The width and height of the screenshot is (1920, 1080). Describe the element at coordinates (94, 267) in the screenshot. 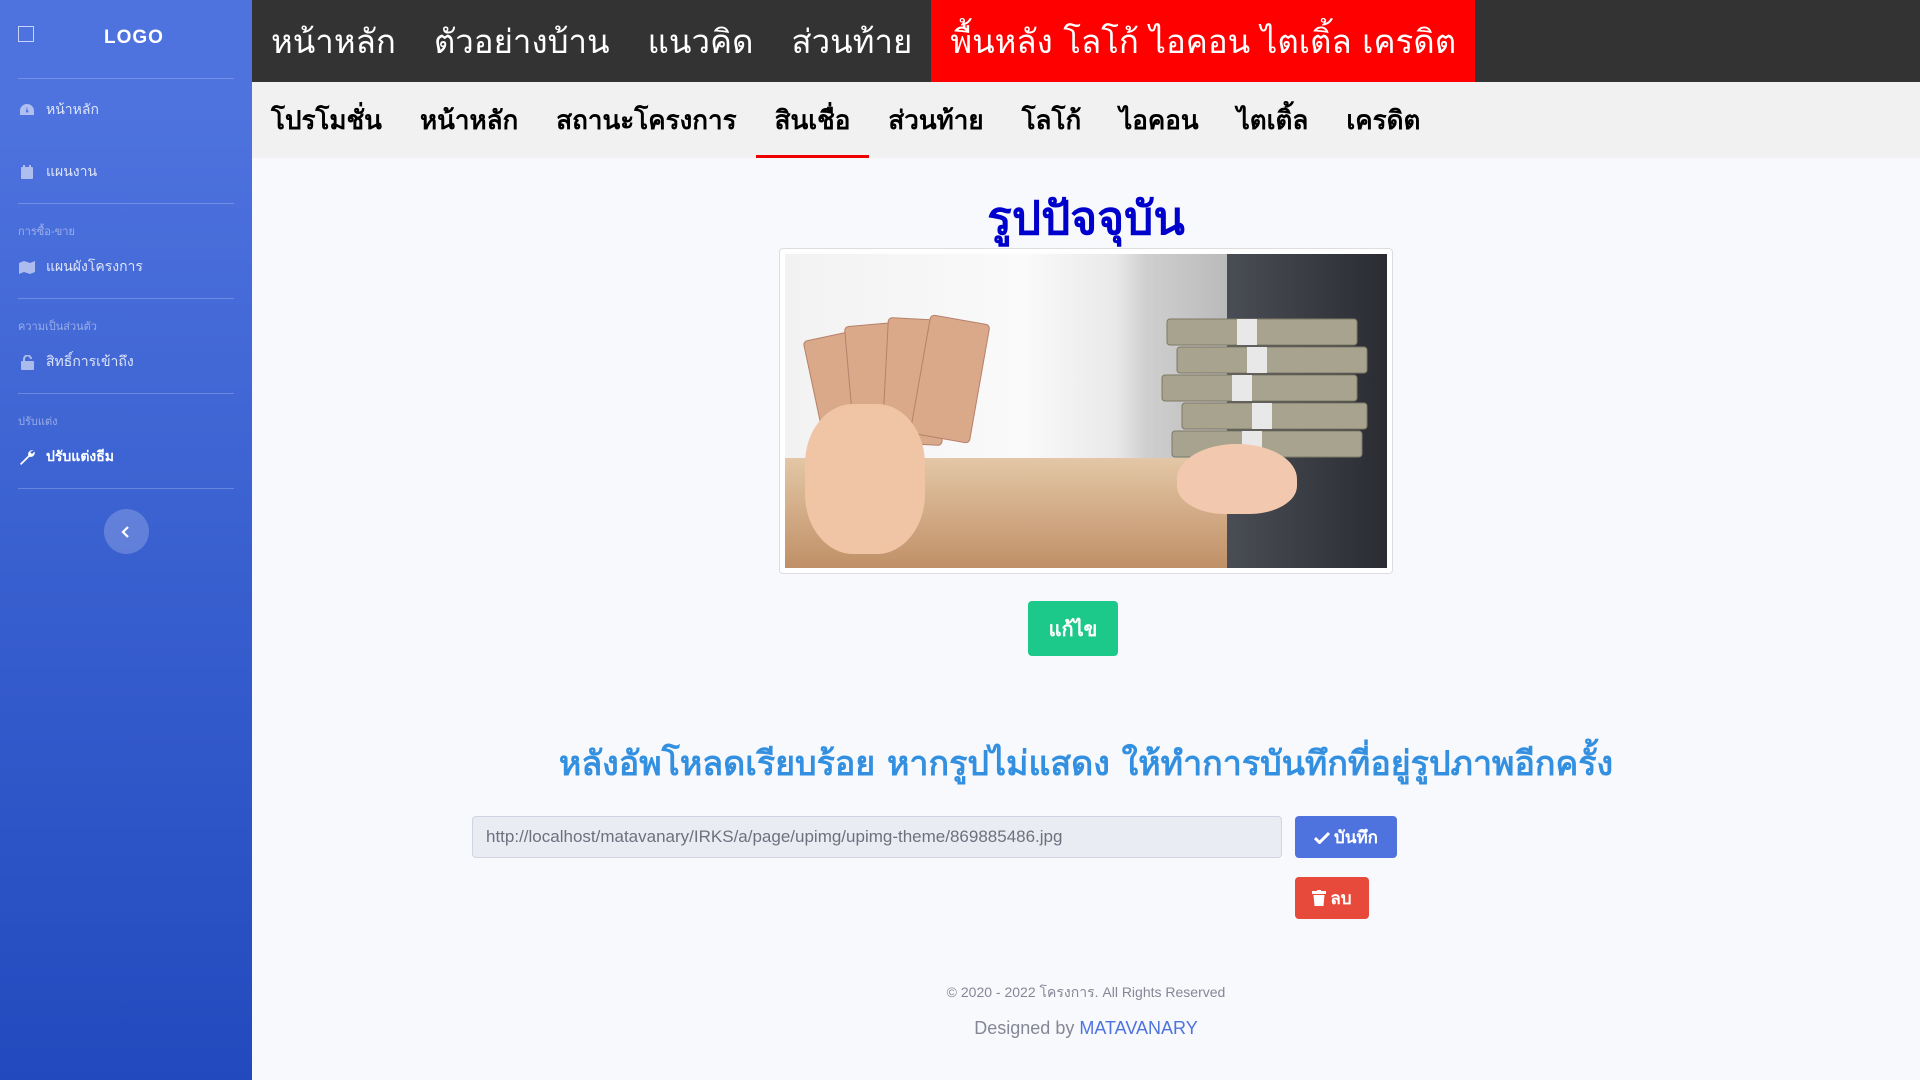

I see `sidebar-item-label: แผนผังโครงการ` at that location.